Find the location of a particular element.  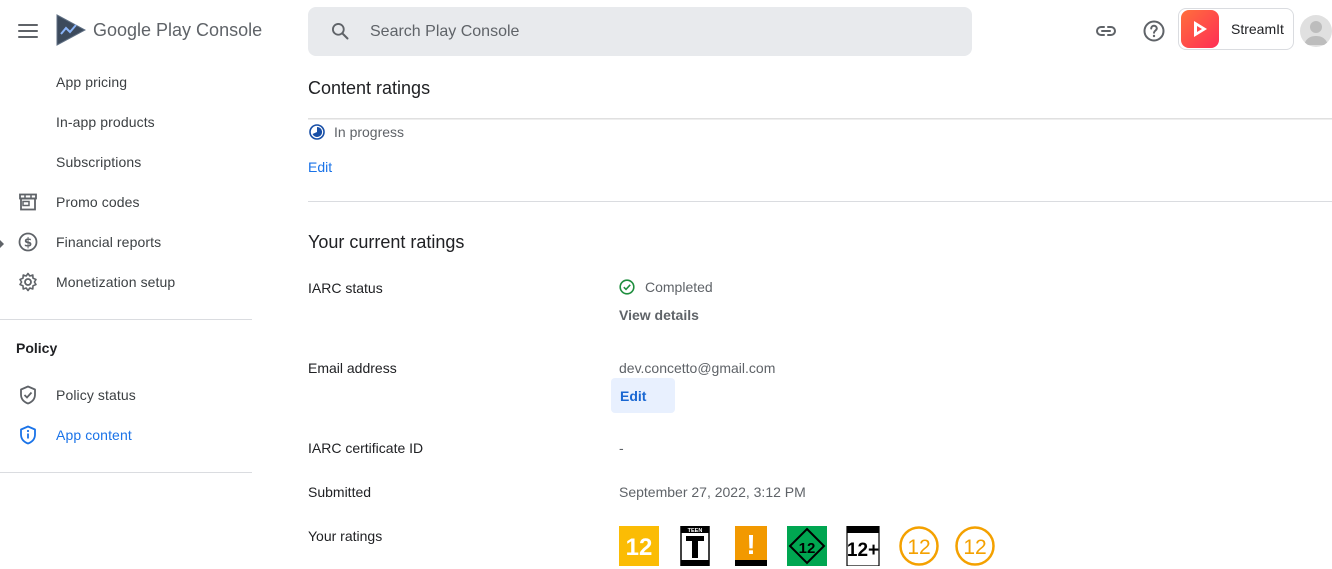

submitted-label: Submitted is located at coordinates (340, 492).